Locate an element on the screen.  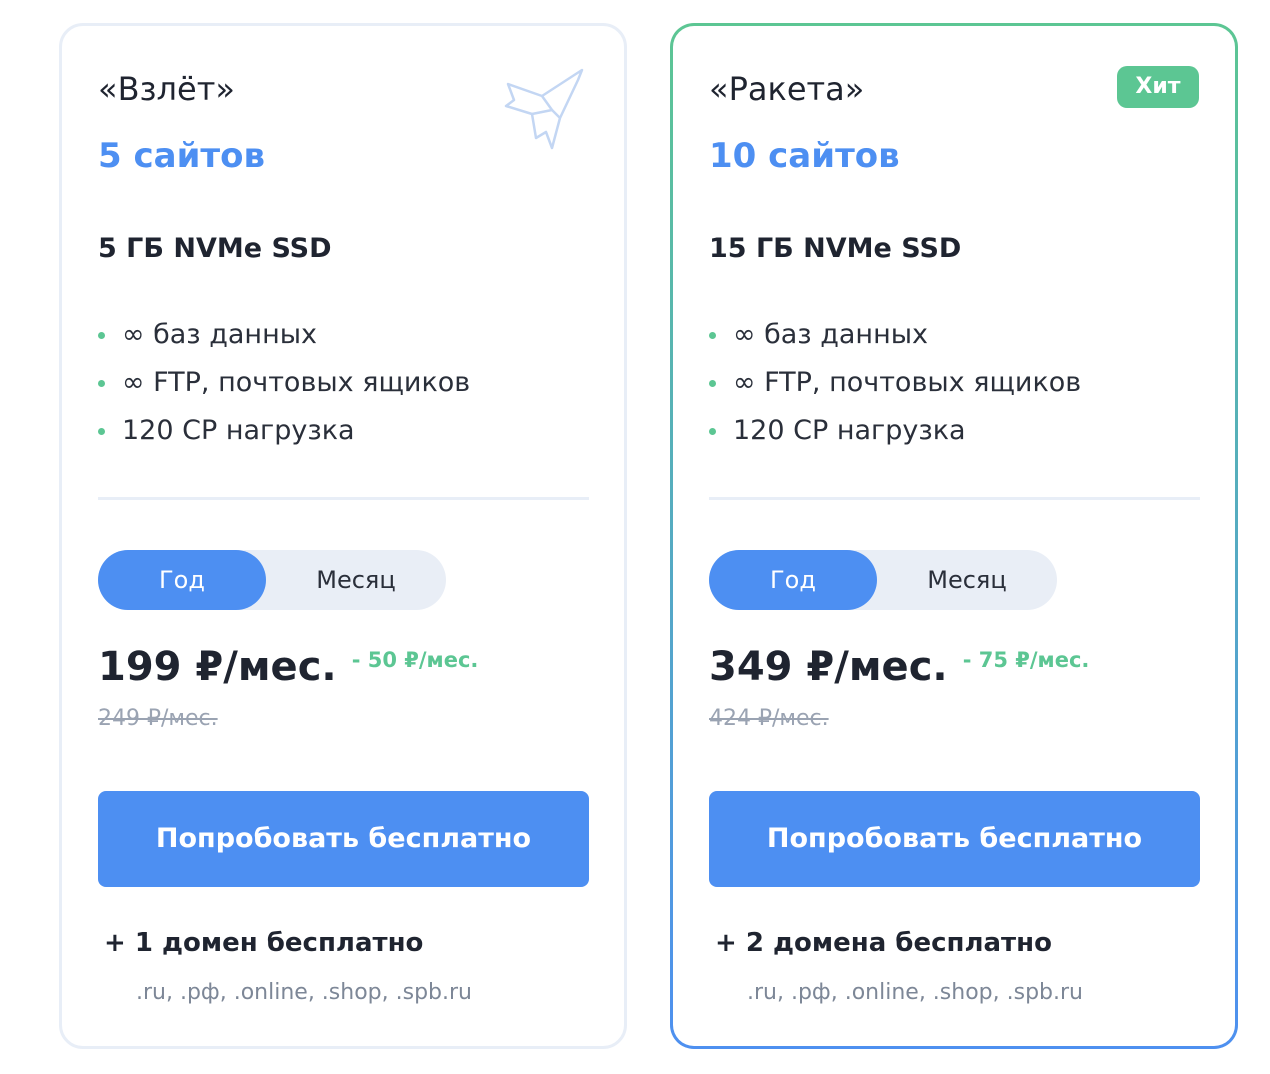
price: 349 ₽/мес. is located at coordinates (828, 667).